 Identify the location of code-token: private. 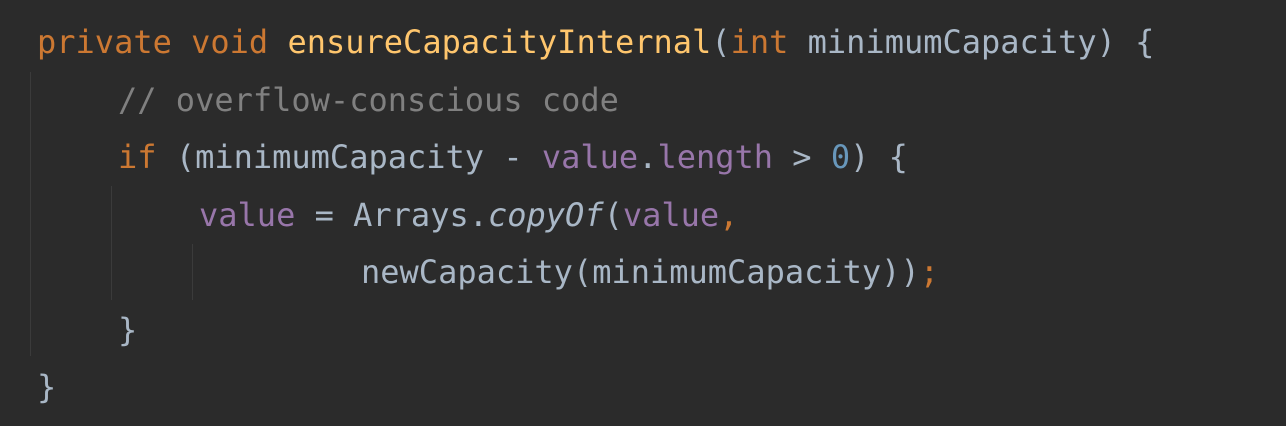
(104, 42).